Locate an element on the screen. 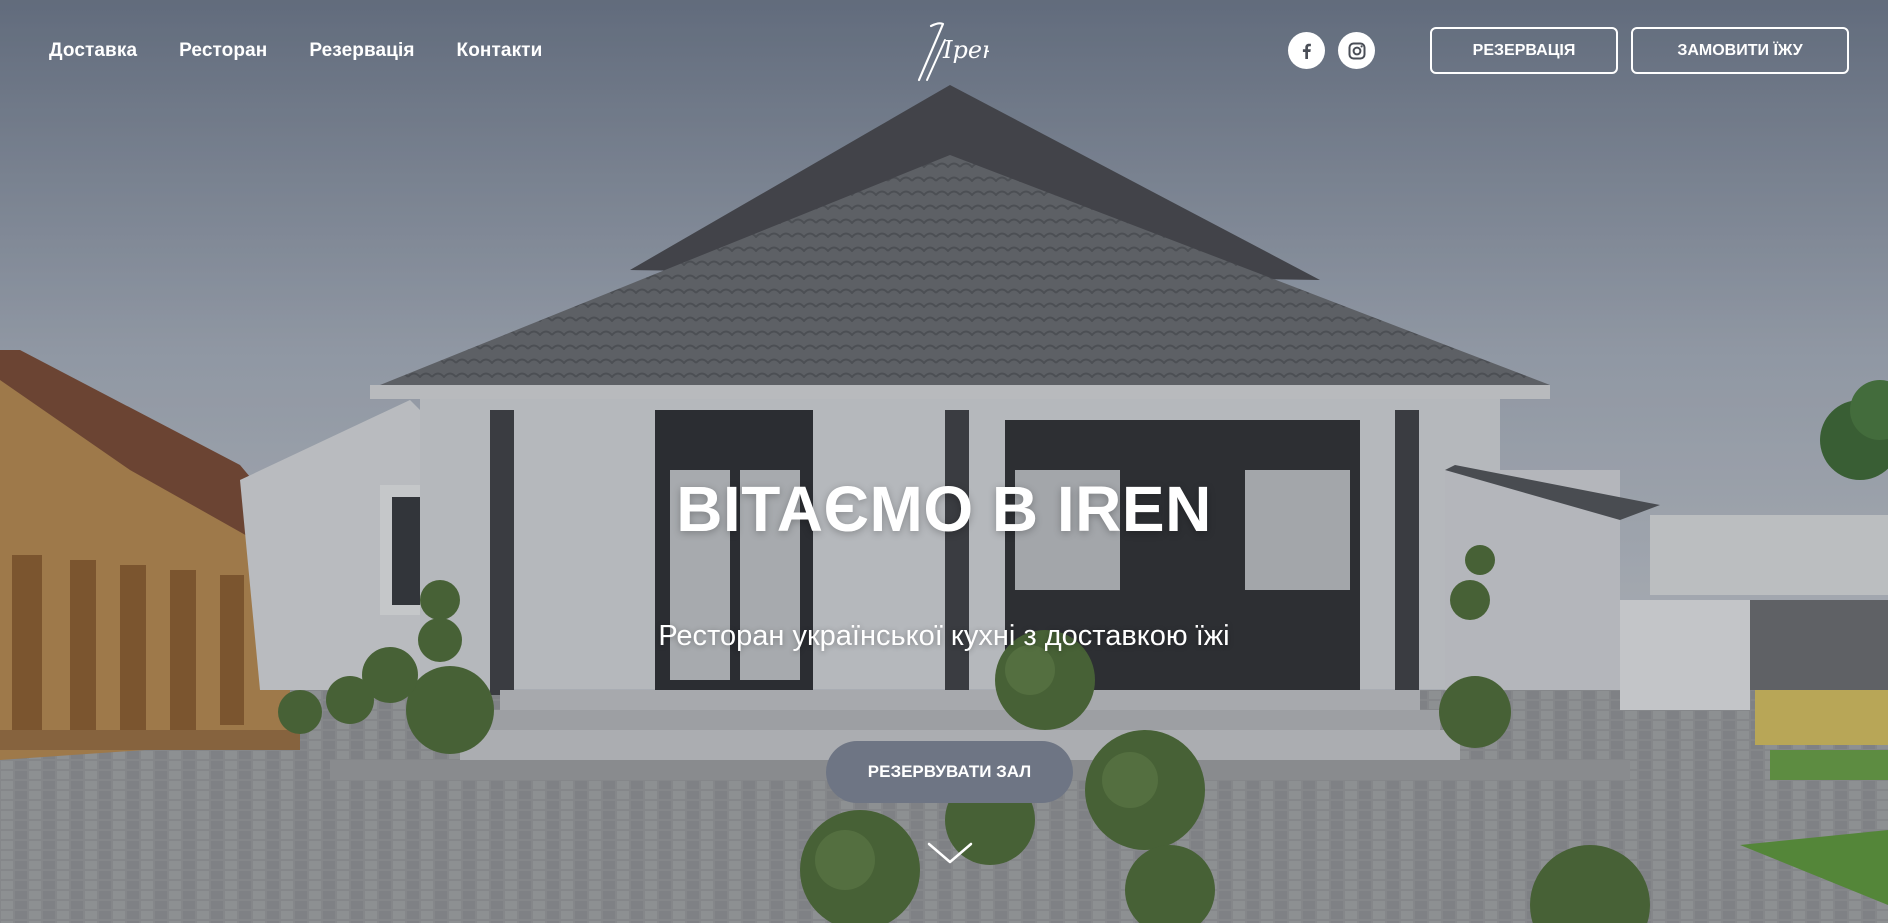 The image size is (1888, 923). nav-item-restaurant: Ресторан is located at coordinates (223, 51).